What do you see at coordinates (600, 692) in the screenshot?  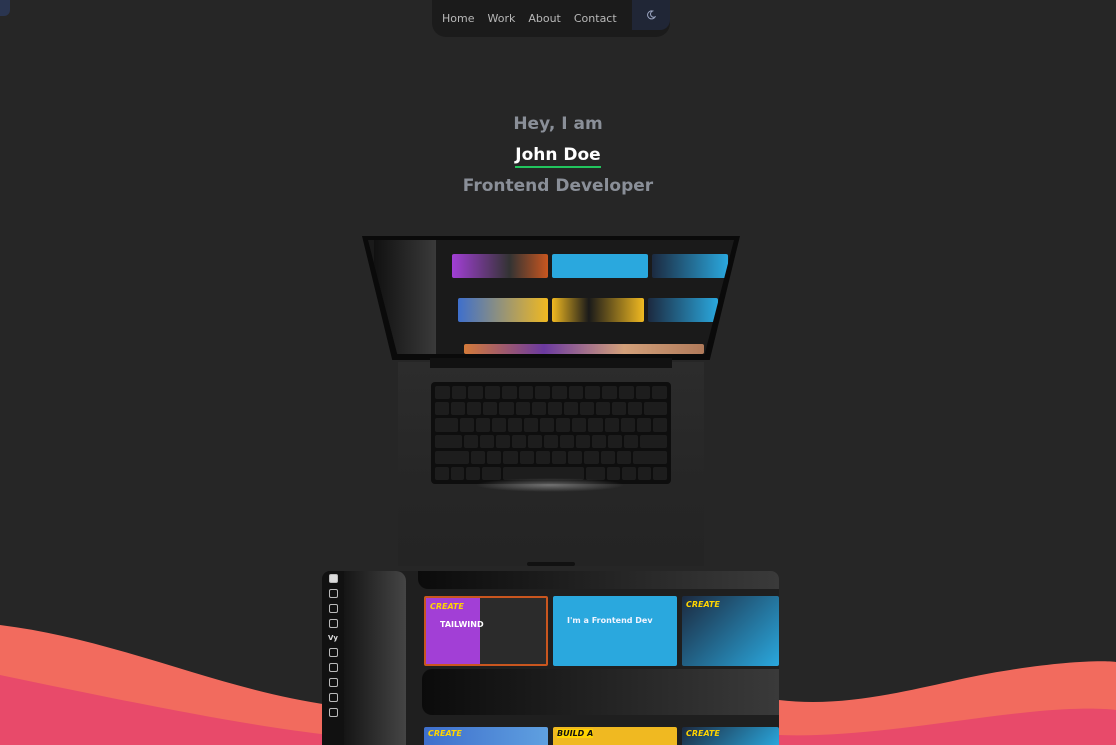 I see `preview-section-bar` at bounding box center [600, 692].